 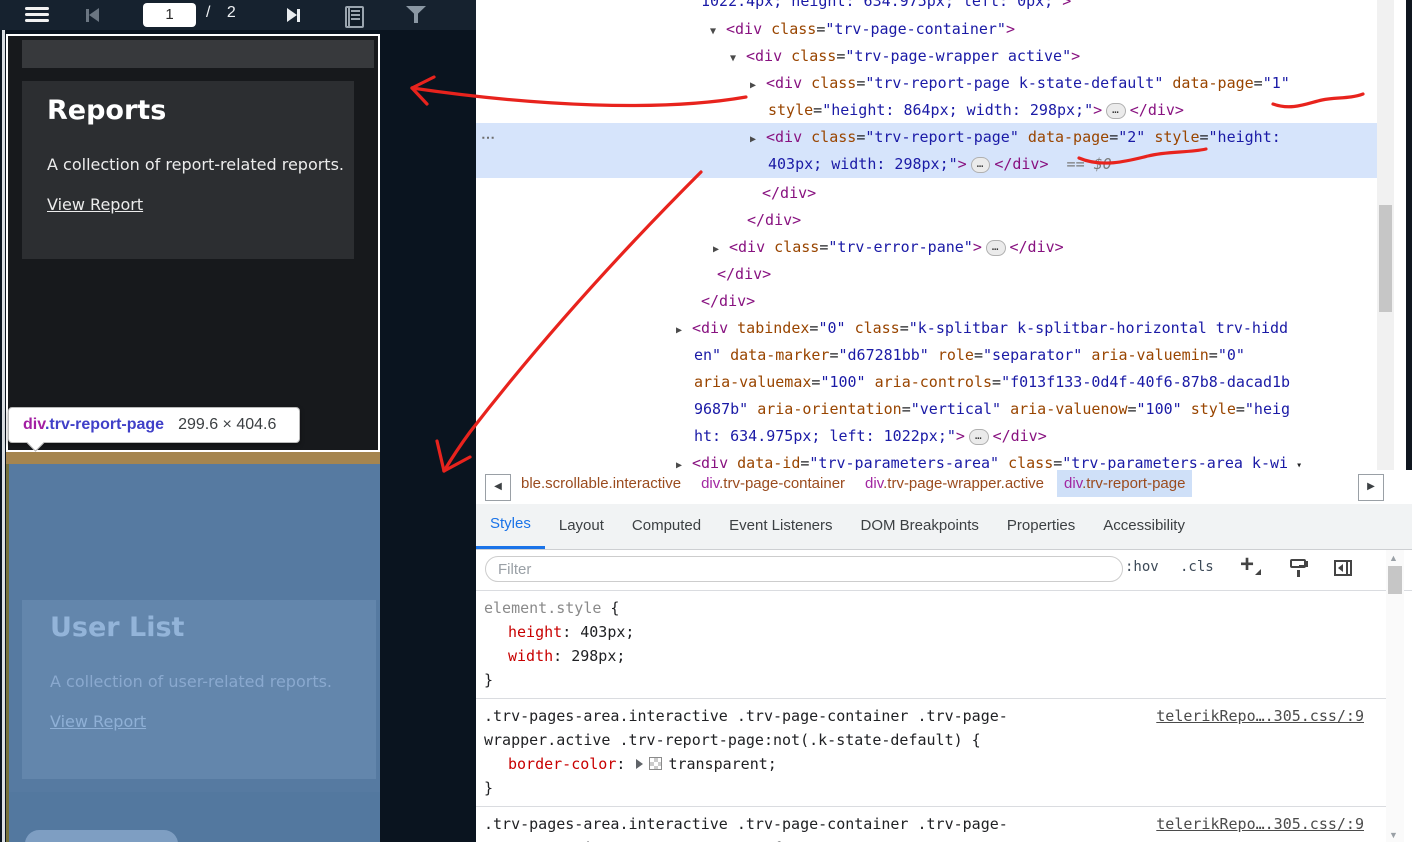 What do you see at coordinates (293, 15) in the screenshot?
I see `last-page-icon` at bounding box center [293, 15].